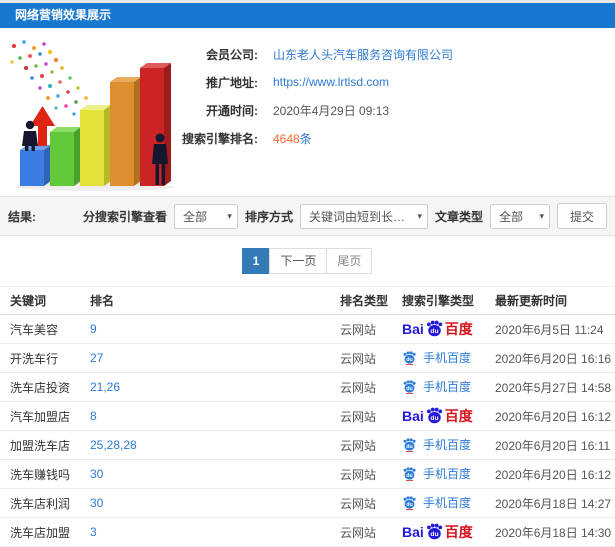  What do you see at coordinates (331, 82) in the screenshot?
I see `promotion-url-link: https://www.lrtlsd.com` at bounding box center [331, 82].